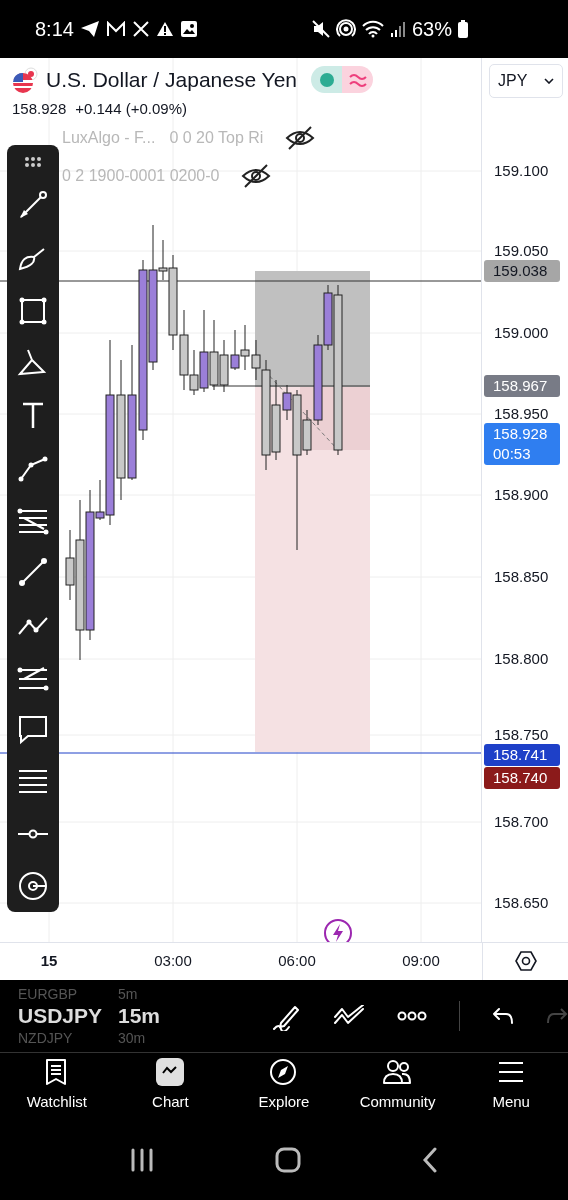  I want to click on caret-icon, so click(549, 80).